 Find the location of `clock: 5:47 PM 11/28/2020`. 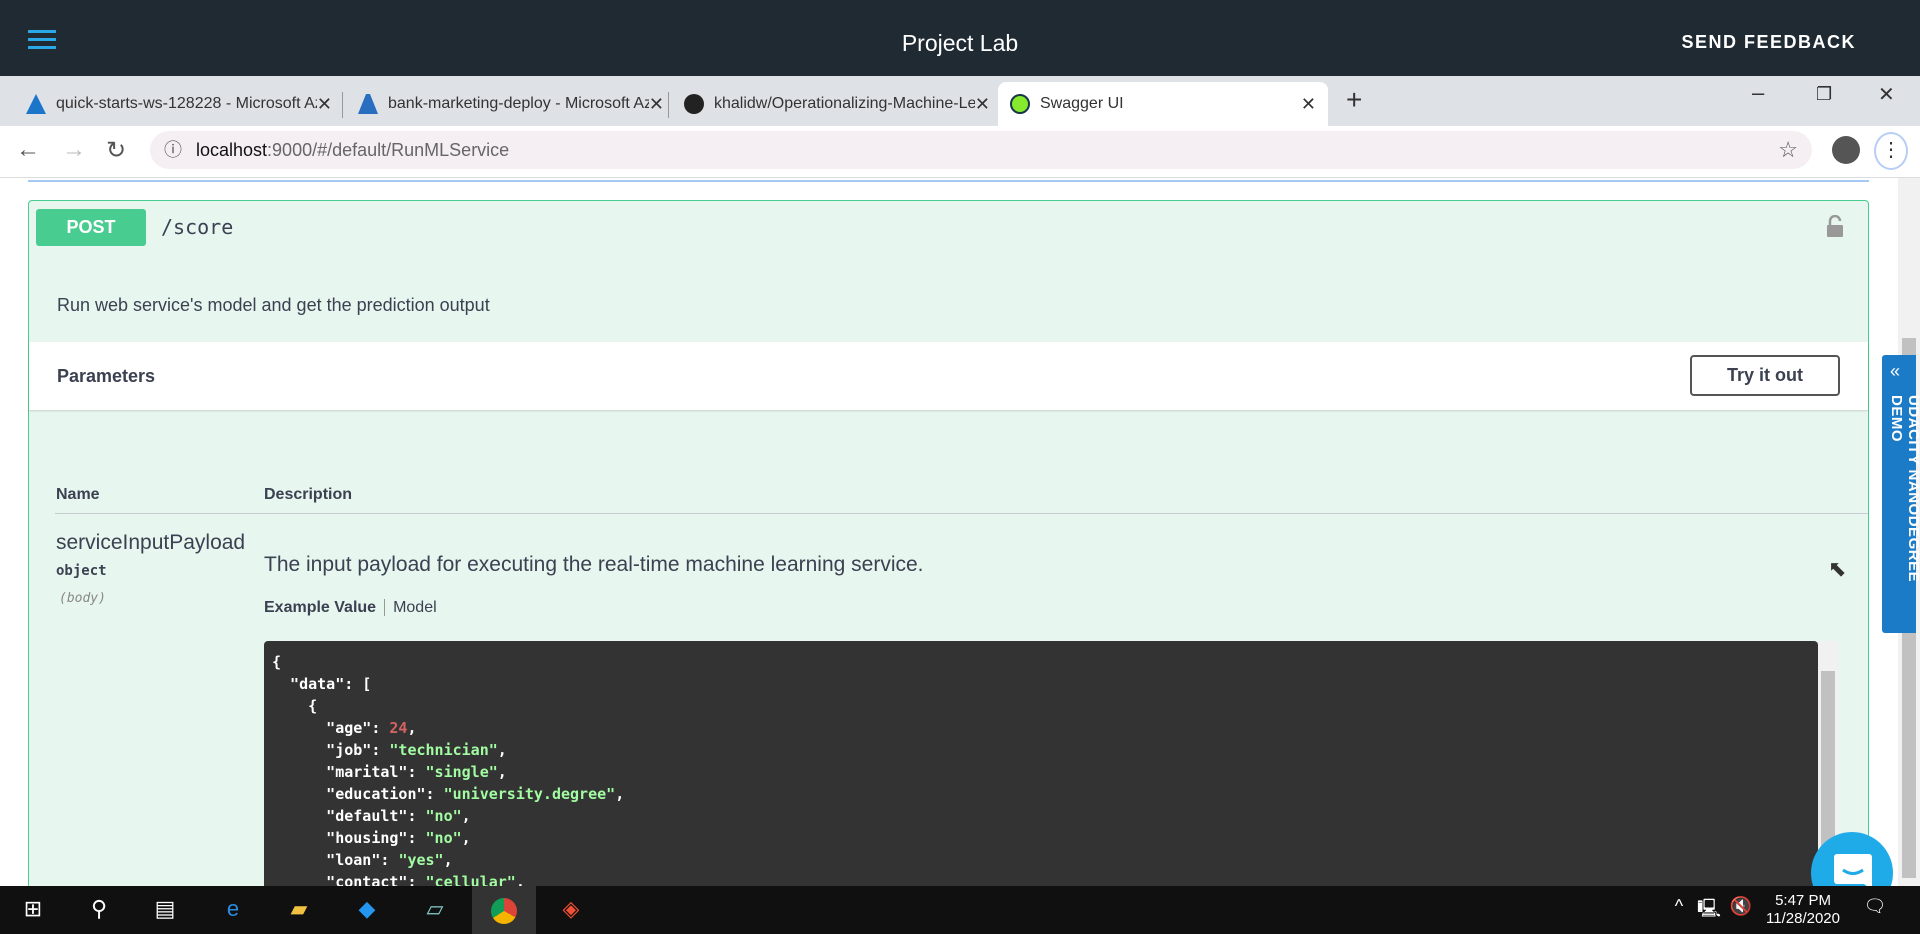

clock: 5:47 PM 11/28/2020 is located at coordinates (1803, 910).